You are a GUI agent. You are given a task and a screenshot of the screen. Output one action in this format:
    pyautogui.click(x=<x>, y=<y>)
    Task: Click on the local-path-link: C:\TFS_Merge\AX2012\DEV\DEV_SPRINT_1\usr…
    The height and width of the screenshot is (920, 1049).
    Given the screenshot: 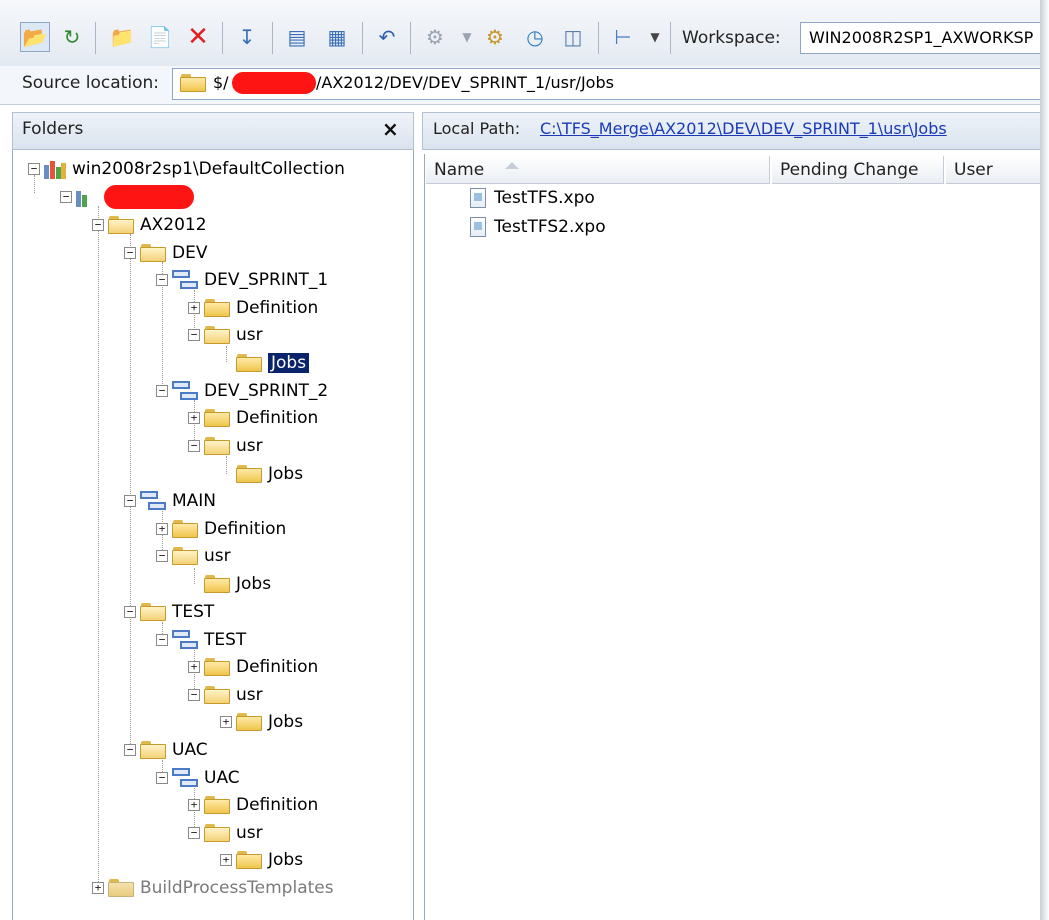 What is the action you would take?
    pyautogui.click(x=743, y=128)
    